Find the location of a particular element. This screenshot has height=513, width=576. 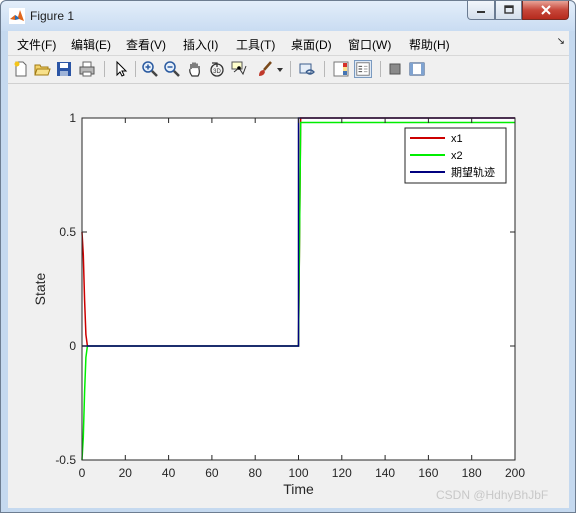

x-tick-label: 200 is located at coordinates (515, 473).